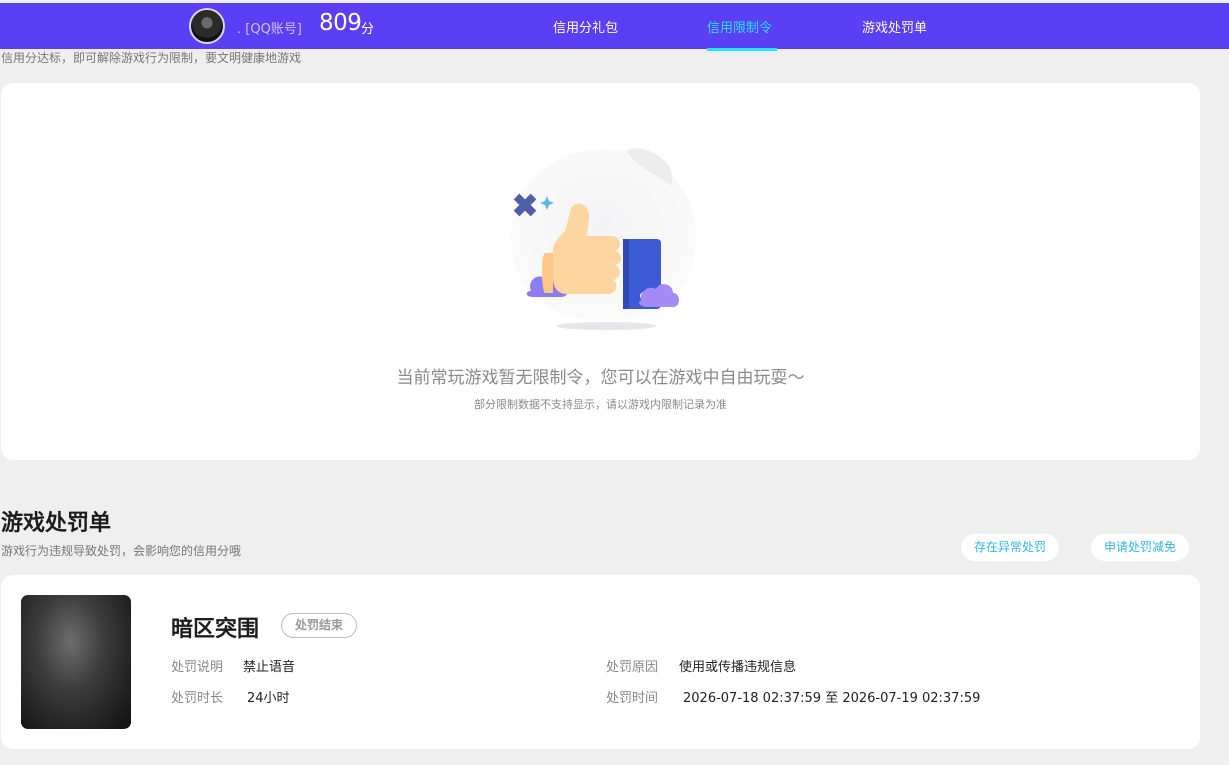 This screenshot has height=765, width=1229. Describe the element at coordinates (742, 49) in the screenshot. I see `active-tab-indicator` at that location.